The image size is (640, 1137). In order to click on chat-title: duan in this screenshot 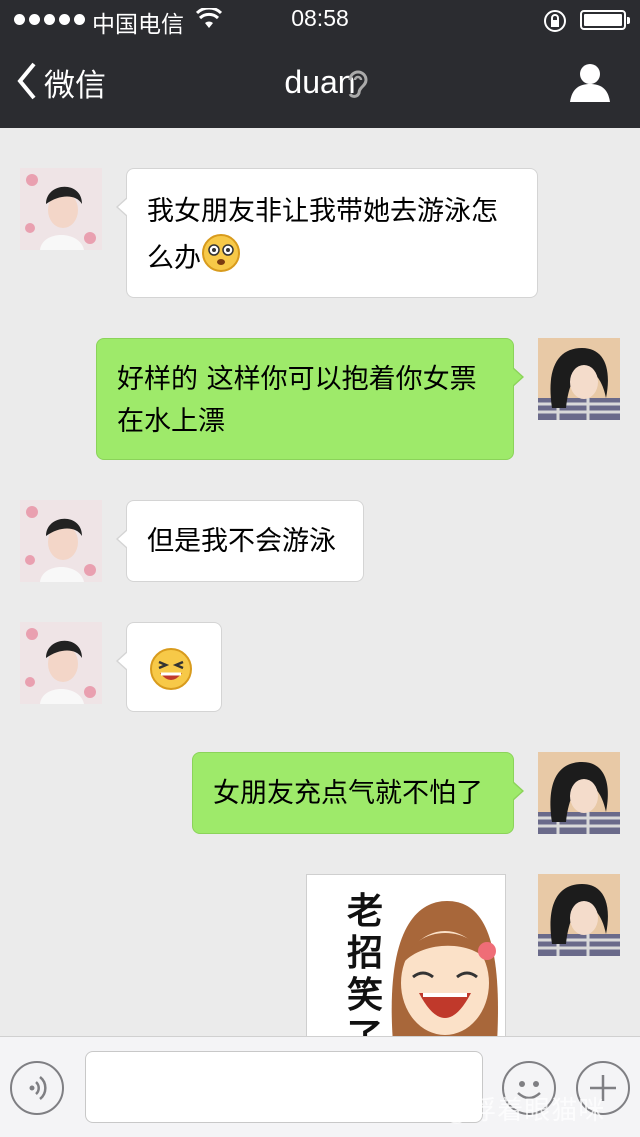, I will do `click(320, 82)`.